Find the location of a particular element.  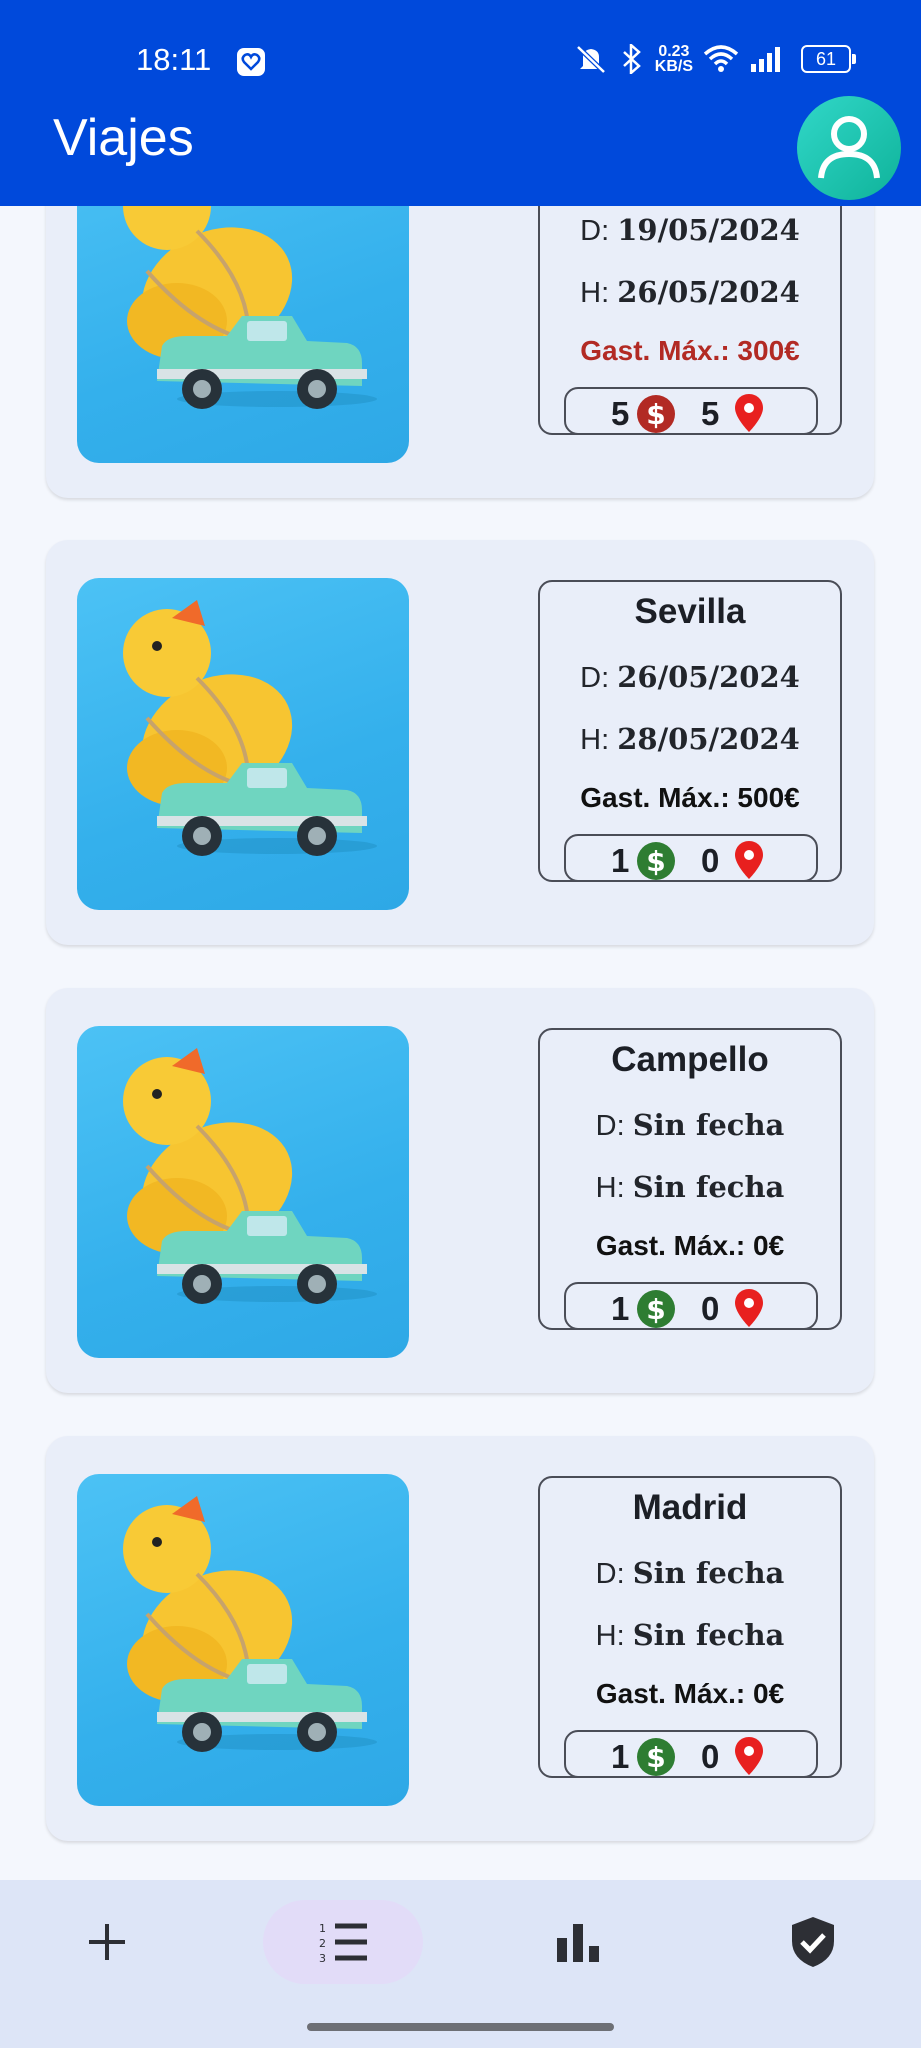

signal-icon is located at coordinates (765, 59).